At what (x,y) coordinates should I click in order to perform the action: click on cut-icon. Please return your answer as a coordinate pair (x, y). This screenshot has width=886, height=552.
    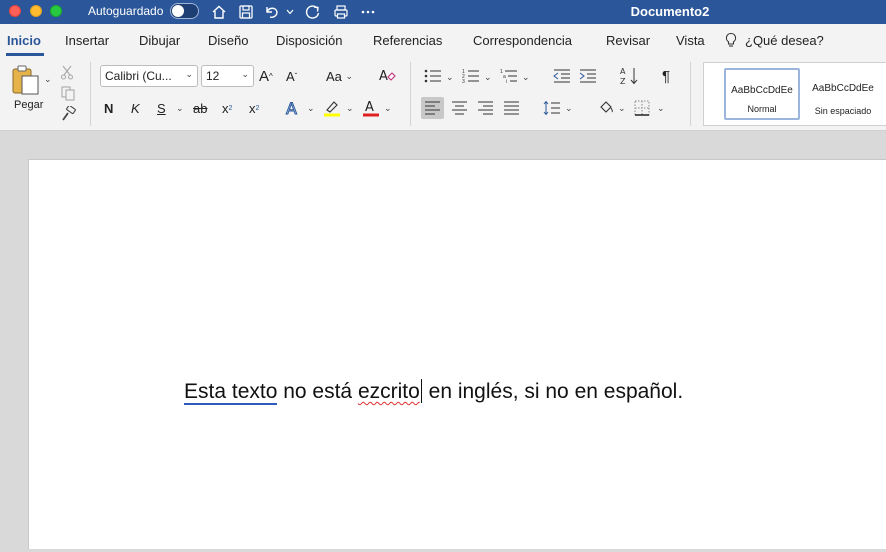
    Looking at the image, I should click on (67, 74).